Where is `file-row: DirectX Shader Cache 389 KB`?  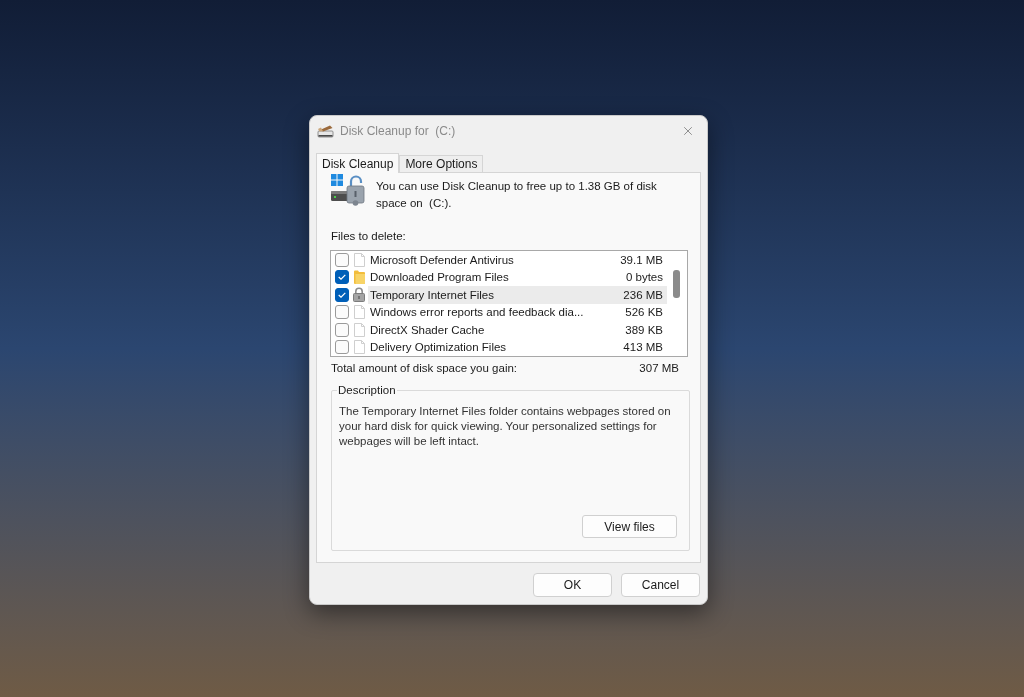
file-row: DirectX Shader Cache 389 KB is located at coordinates (517, 330).